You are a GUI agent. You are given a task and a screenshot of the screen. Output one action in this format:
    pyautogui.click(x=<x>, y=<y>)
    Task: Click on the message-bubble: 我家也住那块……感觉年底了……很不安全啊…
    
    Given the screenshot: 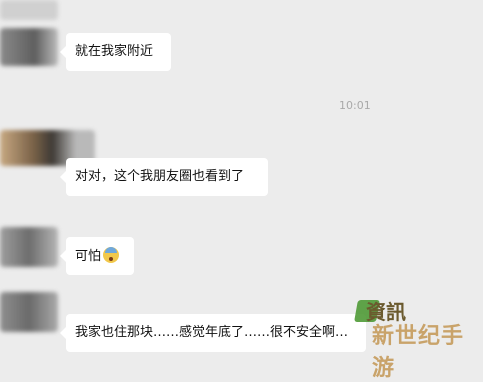 What is the action you would take?
    pyautogui.click(x=213, y=333)
    